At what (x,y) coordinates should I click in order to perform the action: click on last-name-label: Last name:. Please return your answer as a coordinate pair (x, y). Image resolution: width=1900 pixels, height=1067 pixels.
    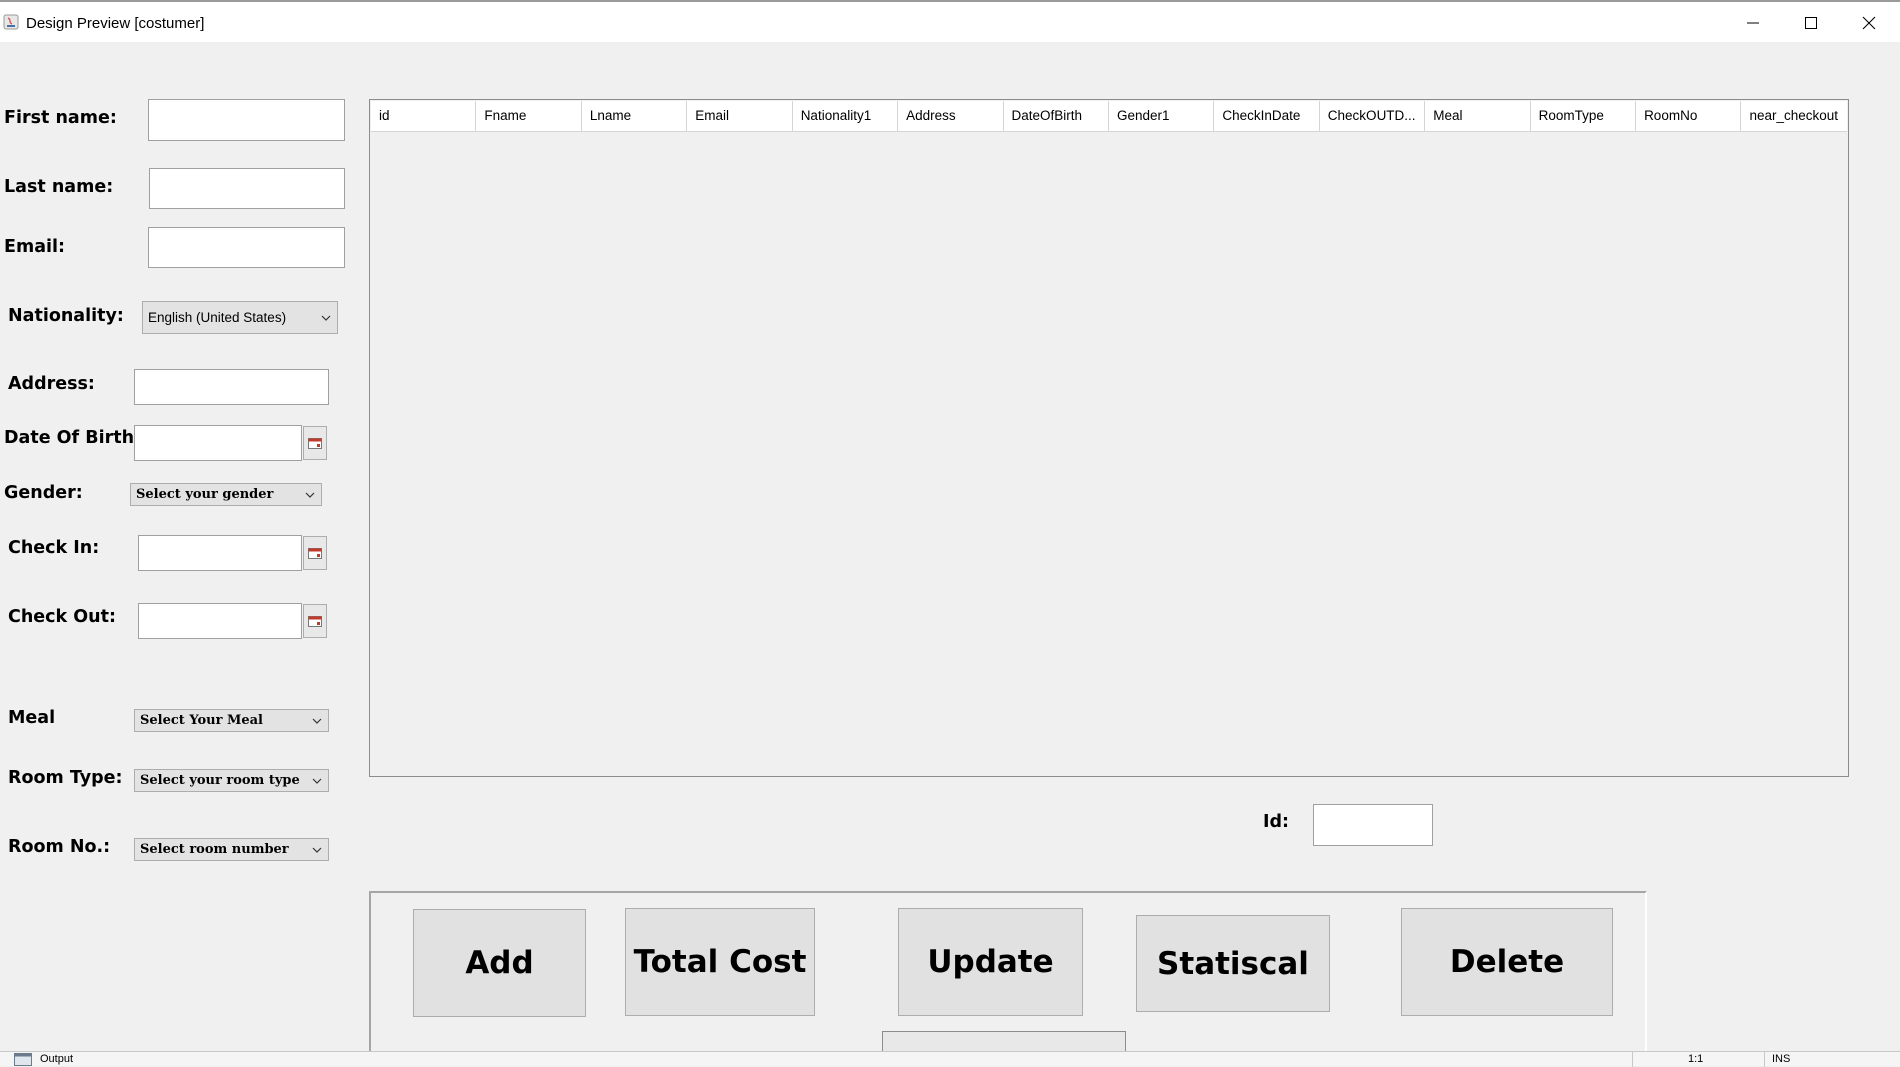
    Looking at the image, I should click on (59, 187).